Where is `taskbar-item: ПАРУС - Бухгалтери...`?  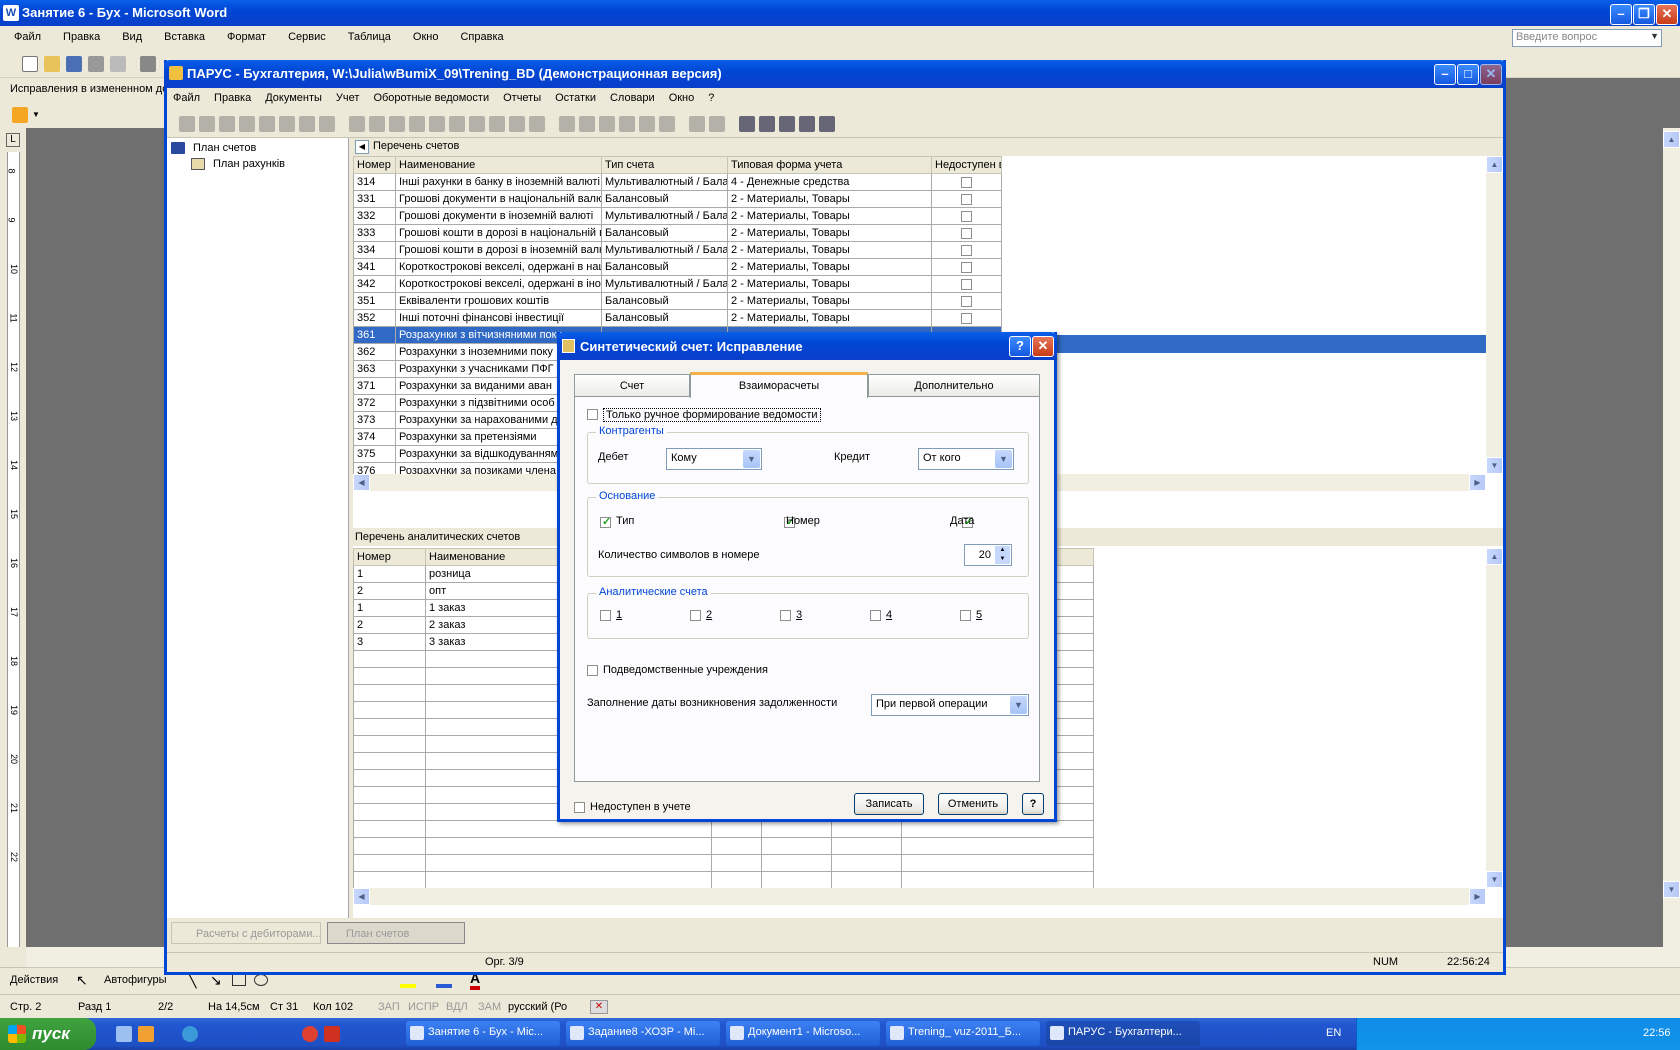 taskbar-item: ПАРУС - Бухгалтери... is located at coordinates (1123, 1033).